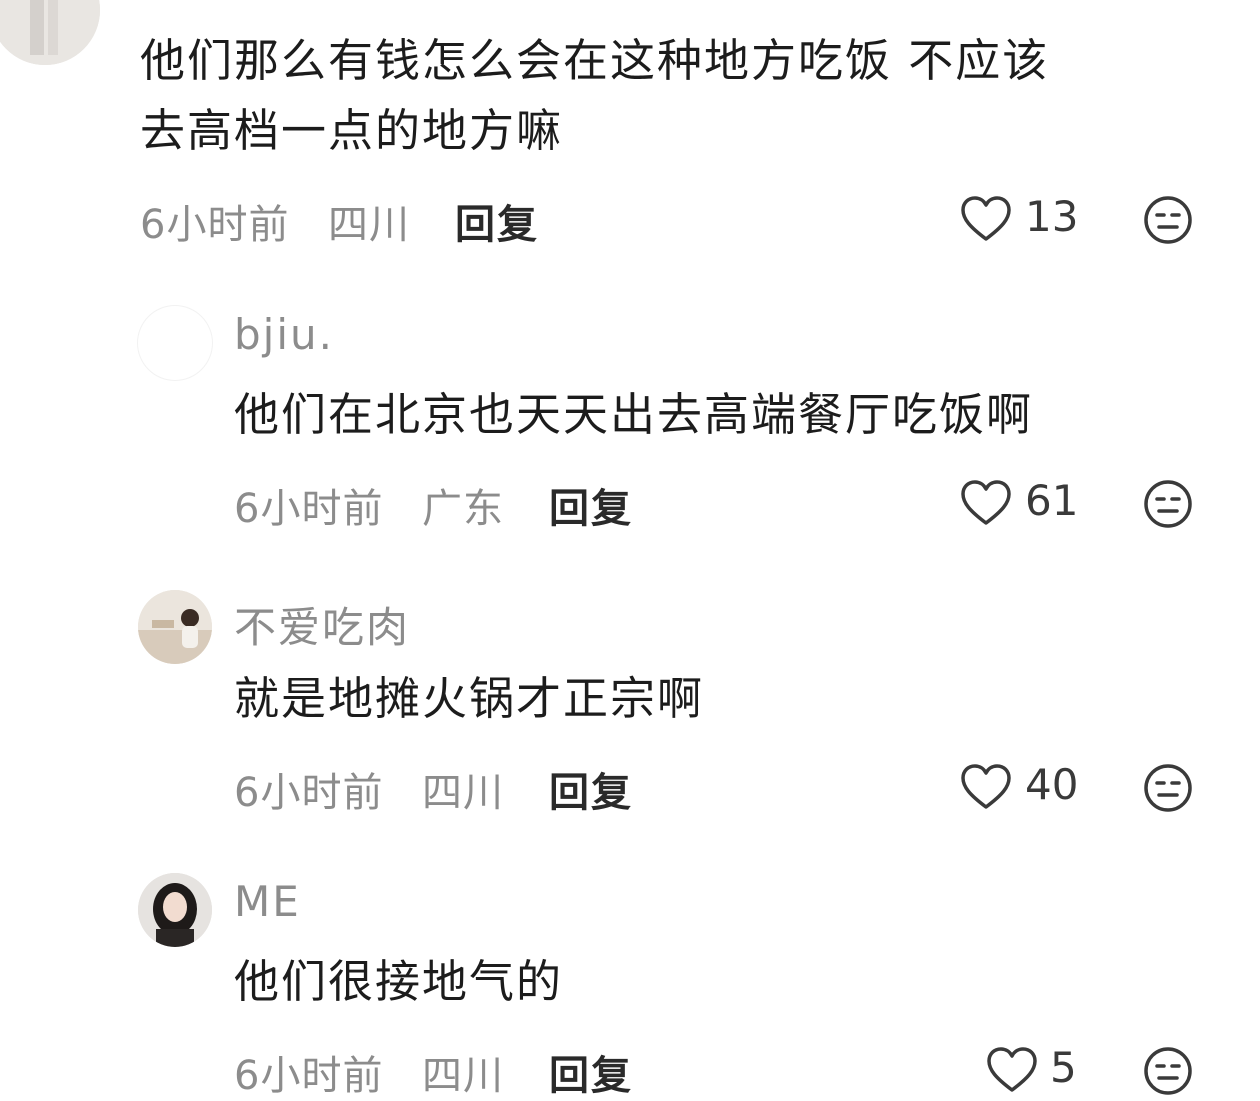  Describe the element at coordinates (1052, 216) in the screenshot. I see `like-count: 13` at that location.